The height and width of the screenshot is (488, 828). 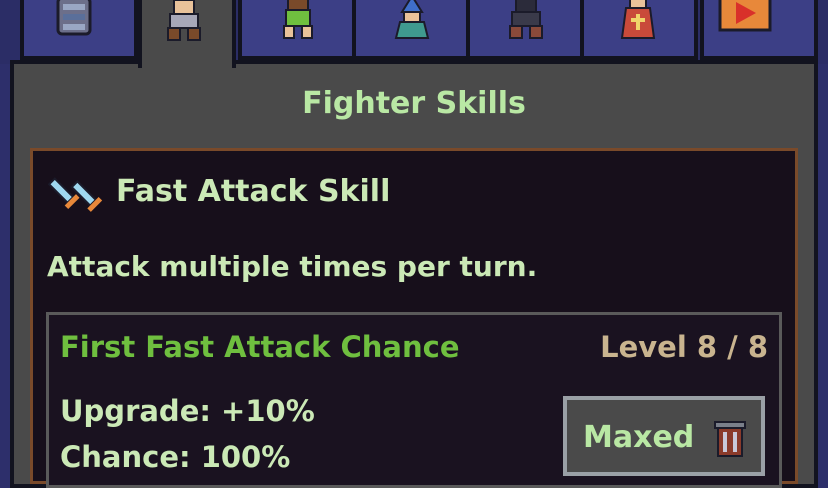 What do you see at coordinates (414, 103) in the screenshot?
I see `panel-title: Fighter Skills` at bounding box center [414, 103].